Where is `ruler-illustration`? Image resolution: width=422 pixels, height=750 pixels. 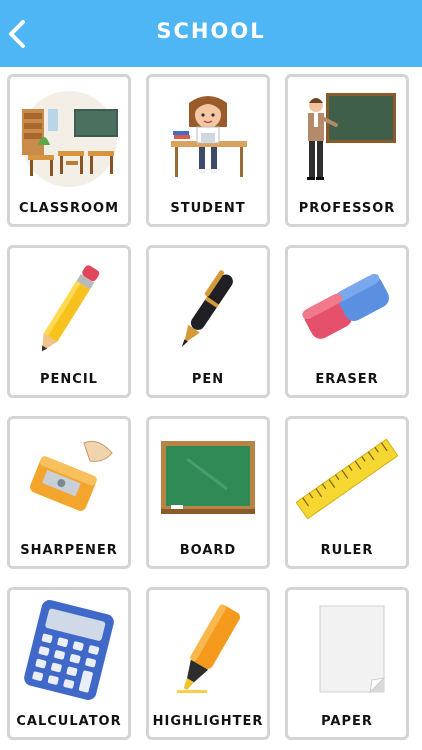
ruler-illustration is located at coordinates (347, 479).